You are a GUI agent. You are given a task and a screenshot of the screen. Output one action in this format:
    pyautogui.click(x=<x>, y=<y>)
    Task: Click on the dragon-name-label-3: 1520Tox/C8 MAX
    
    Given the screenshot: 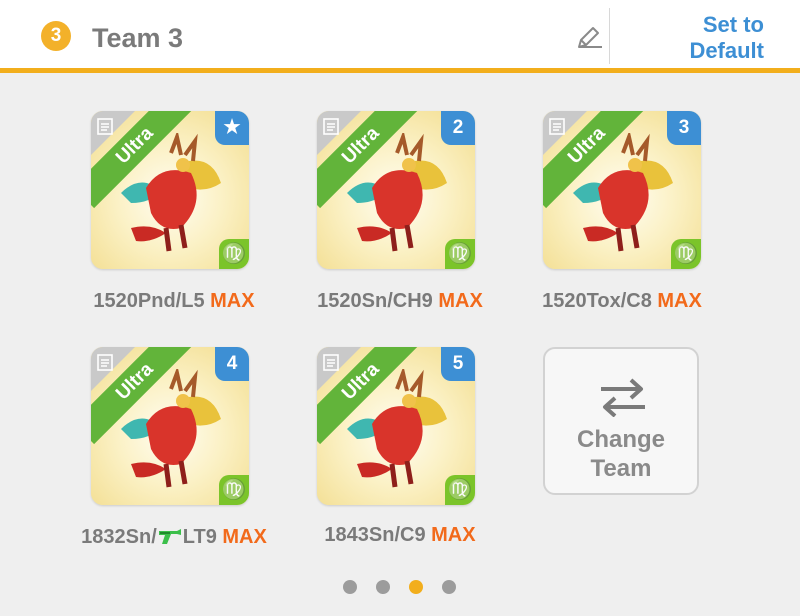 What is the action you would take?
    pyautogui.click(x=622, y=301)
    